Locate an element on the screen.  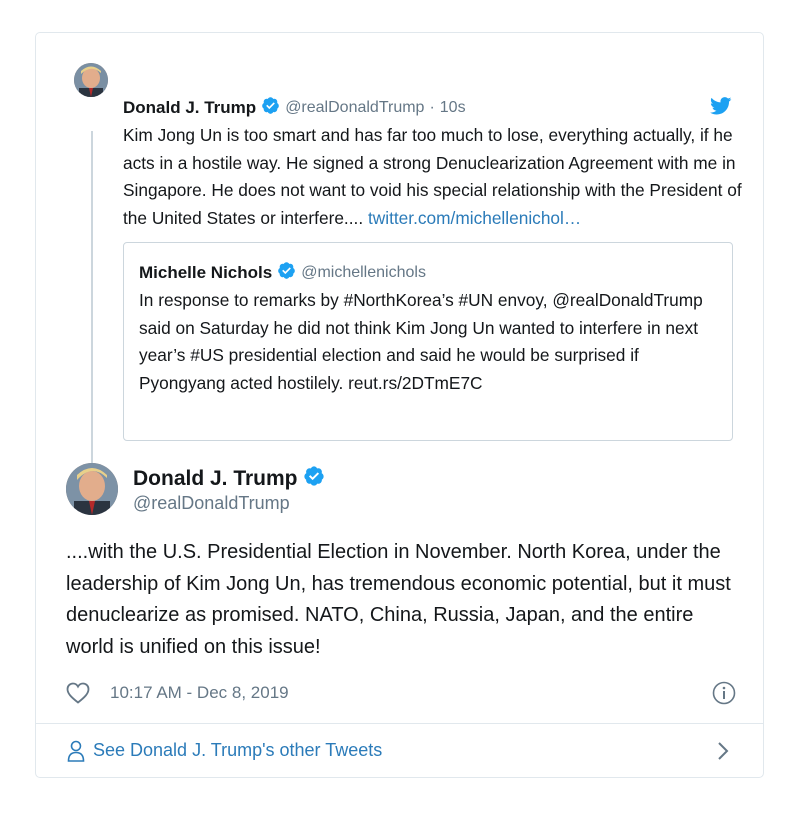
parent-tweet-header: Donald J. Trump @realDonaldTrump · 10s is located at coordinates (294, 108).